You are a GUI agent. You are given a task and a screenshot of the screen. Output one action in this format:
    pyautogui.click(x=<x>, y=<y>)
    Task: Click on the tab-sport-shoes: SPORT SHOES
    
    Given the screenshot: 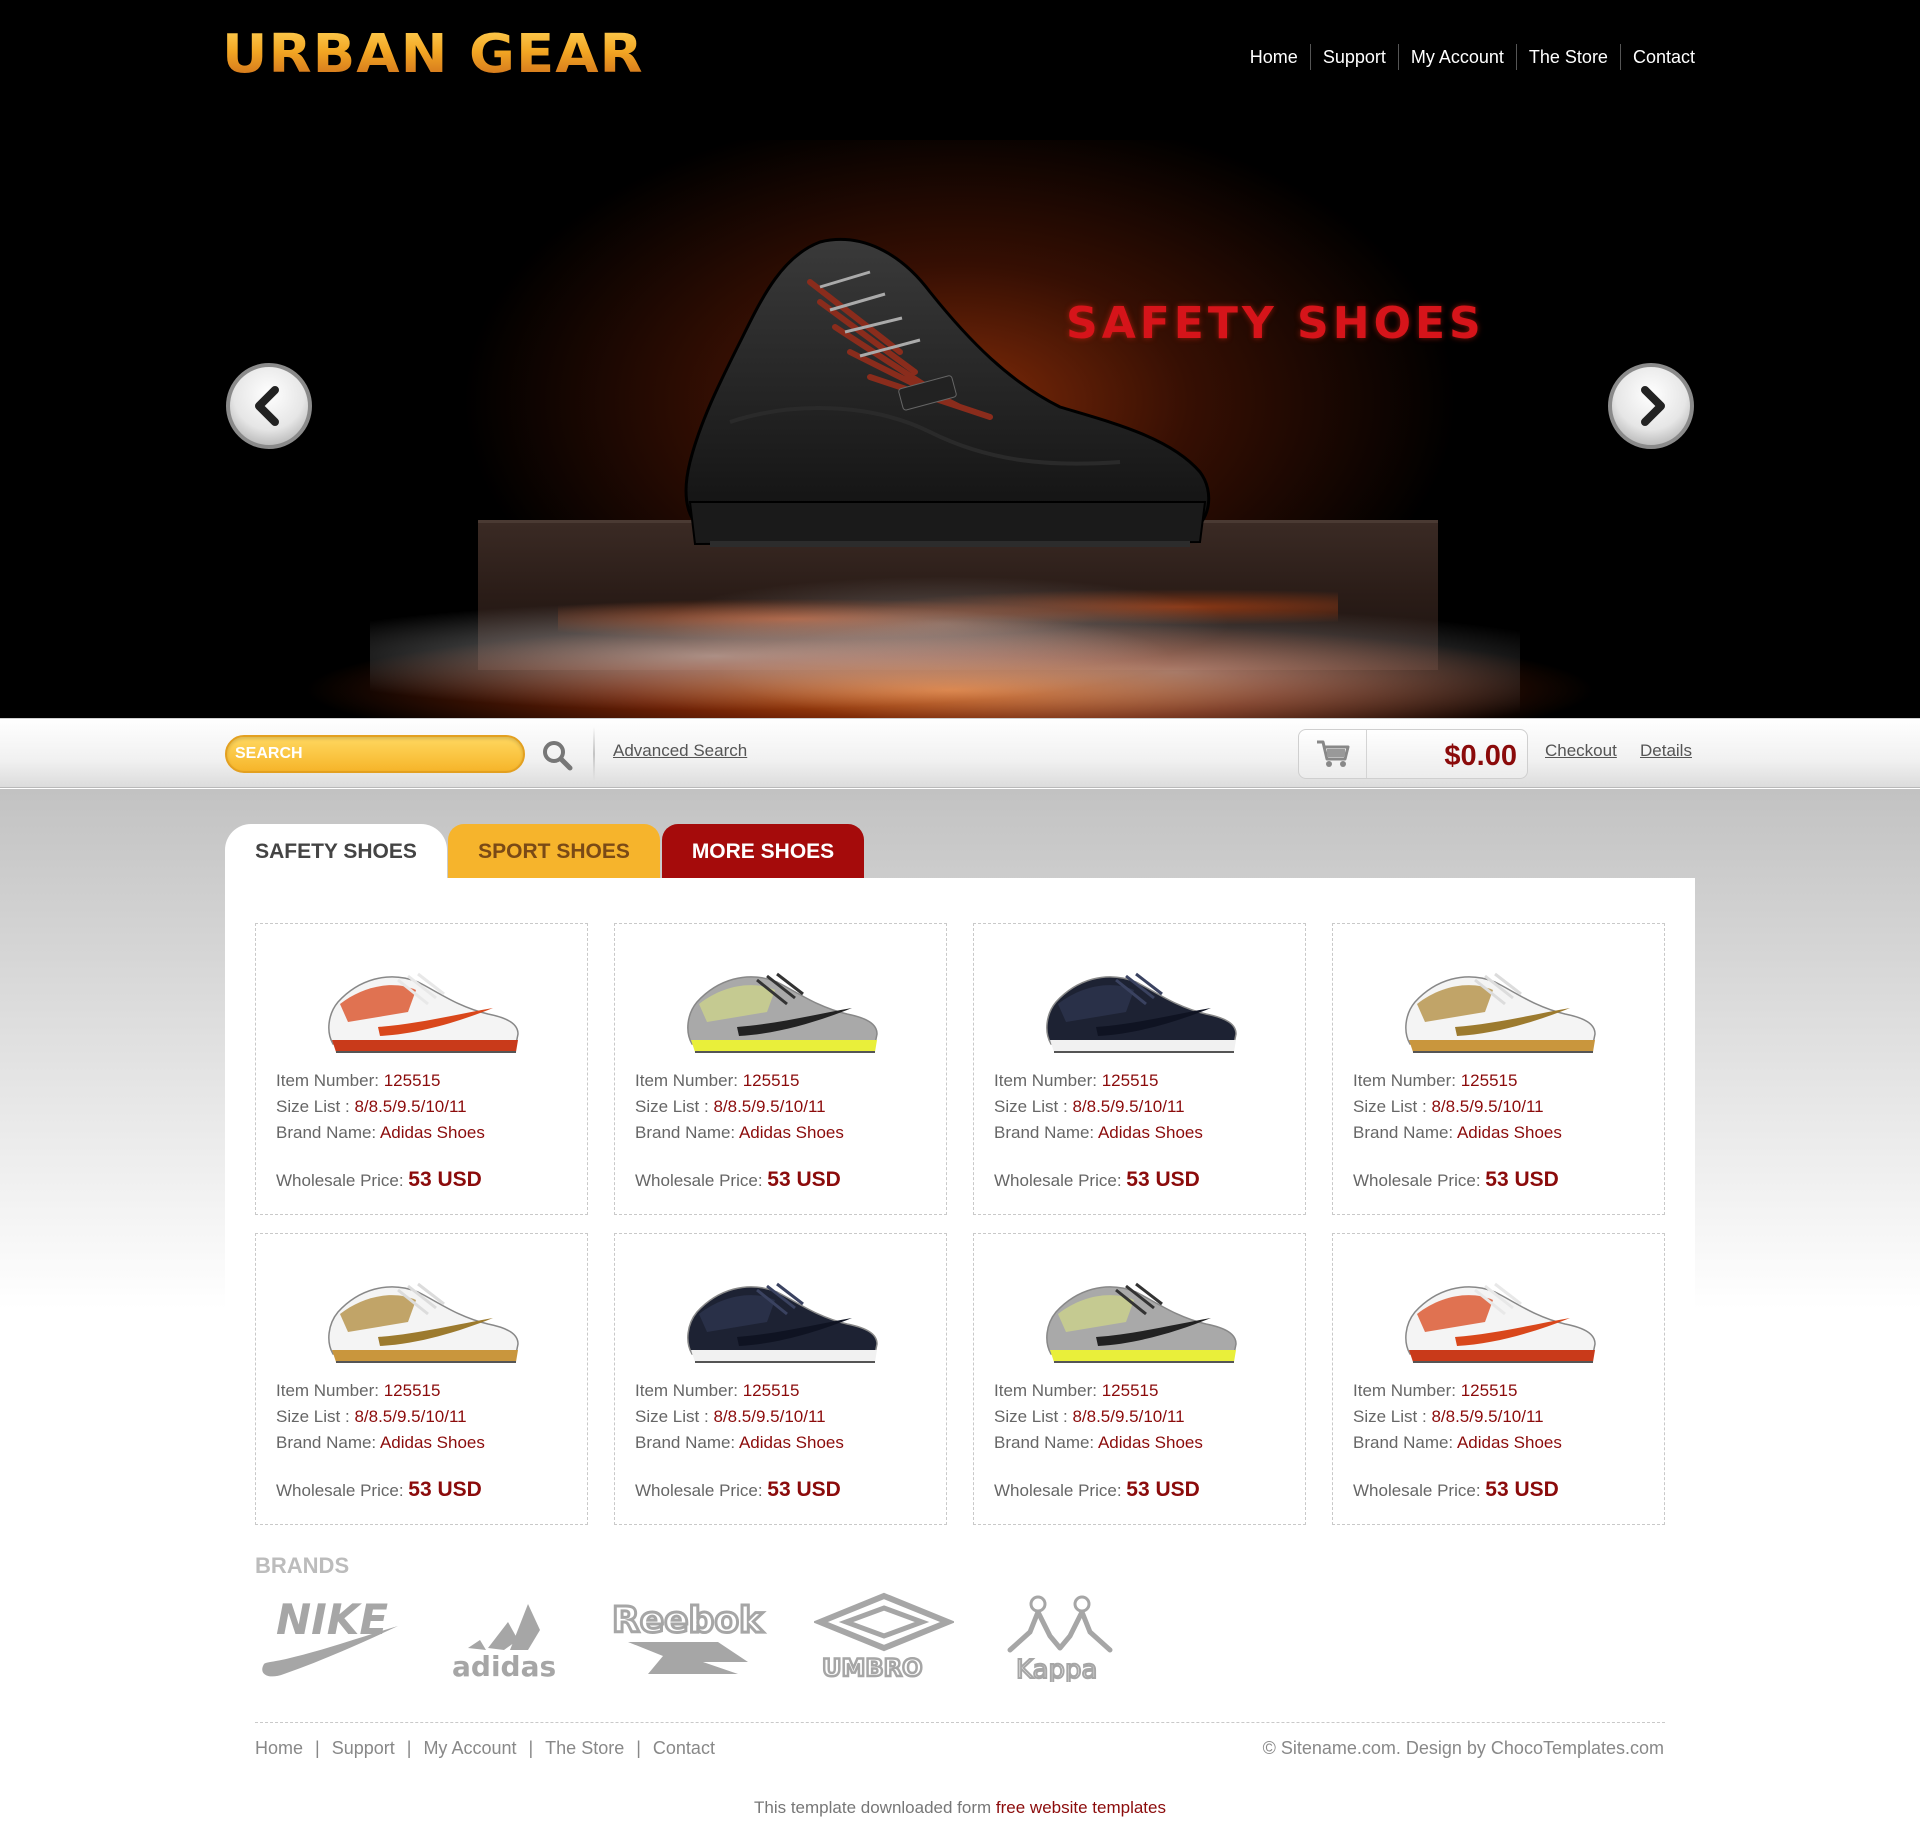 What is the action you would take?
    pyautogui.click(x=554, y=851)
    